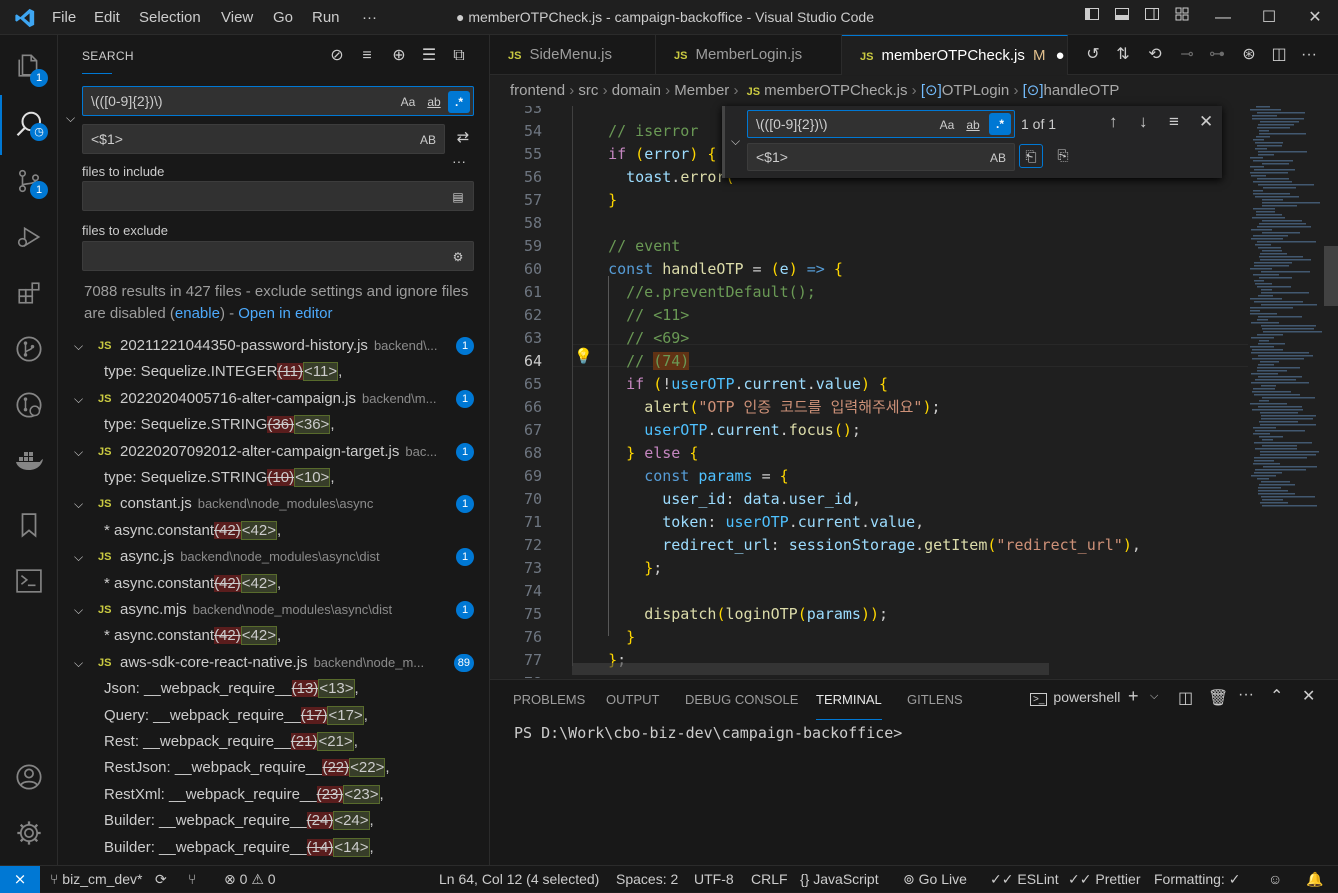 The width and height of the screenshot is (1338, 893). What do you see at coordinates (636, 90) in the screenshot?
I see `breadcrumb-domain: domain` at bounding box center [636, 90].